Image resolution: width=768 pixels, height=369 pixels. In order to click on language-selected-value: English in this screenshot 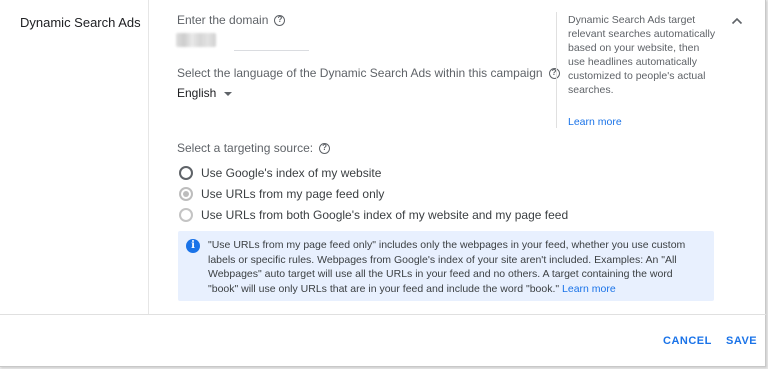, I will do `click(197, 93)`.